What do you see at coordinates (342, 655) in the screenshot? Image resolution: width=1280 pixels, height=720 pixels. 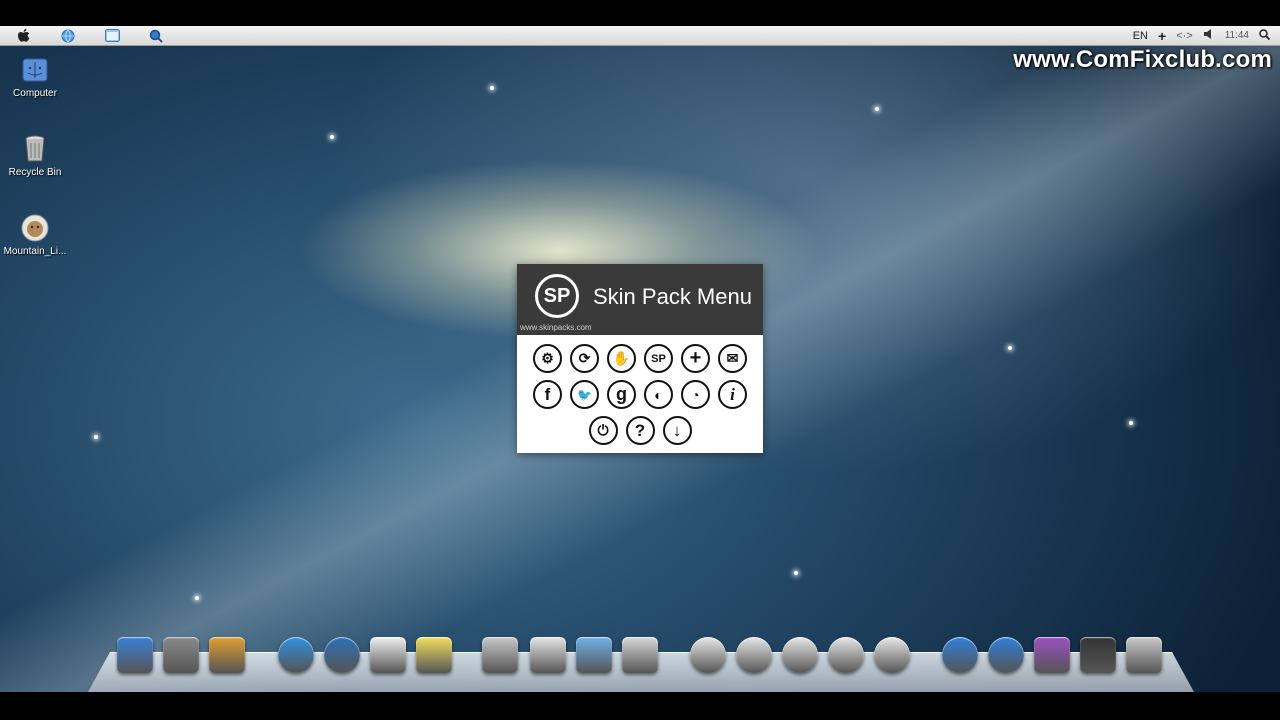 I see `quicktime-icon` at bounding box center [342, 655].